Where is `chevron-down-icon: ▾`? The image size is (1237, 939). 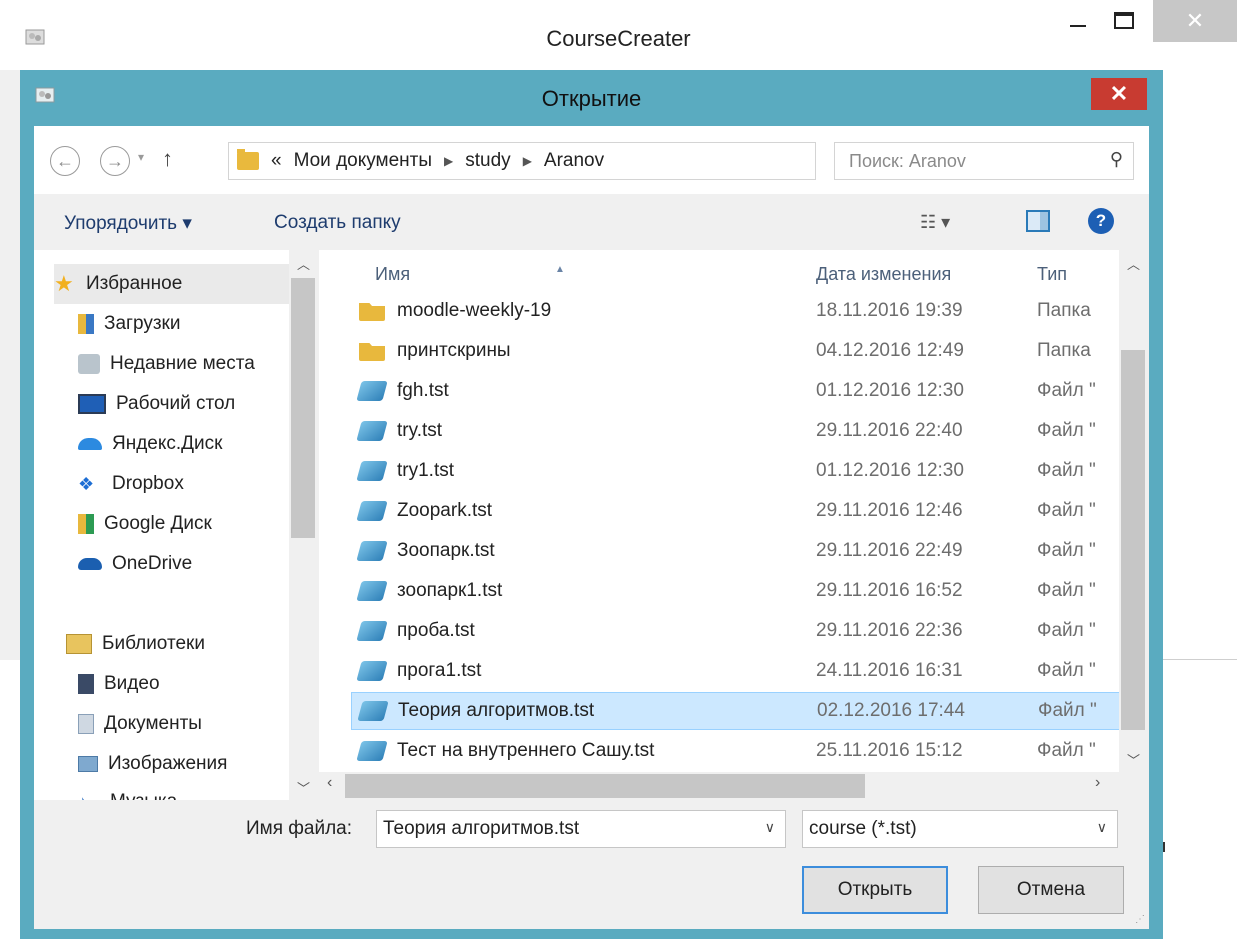 chevron-down-icon: ▾ is located at coordinates (141, 157).